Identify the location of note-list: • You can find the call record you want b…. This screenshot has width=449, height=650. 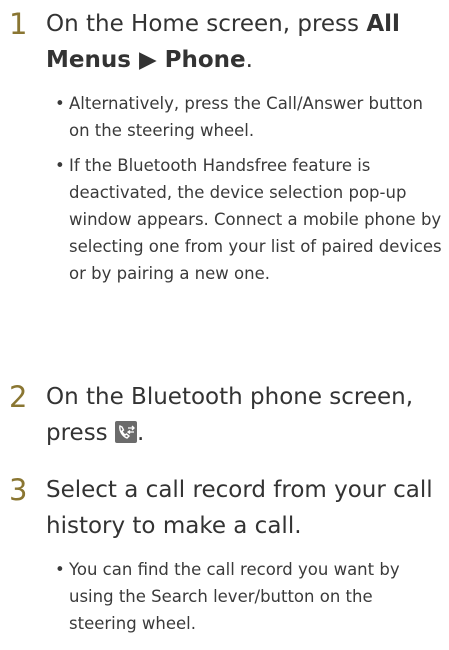
(250, 596).